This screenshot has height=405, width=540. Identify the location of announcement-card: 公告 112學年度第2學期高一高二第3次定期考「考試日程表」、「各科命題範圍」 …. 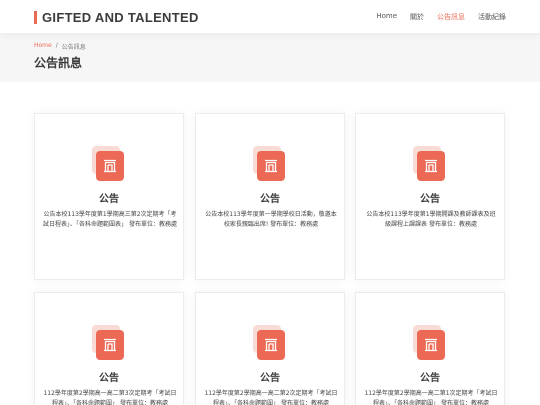
(109, 348).